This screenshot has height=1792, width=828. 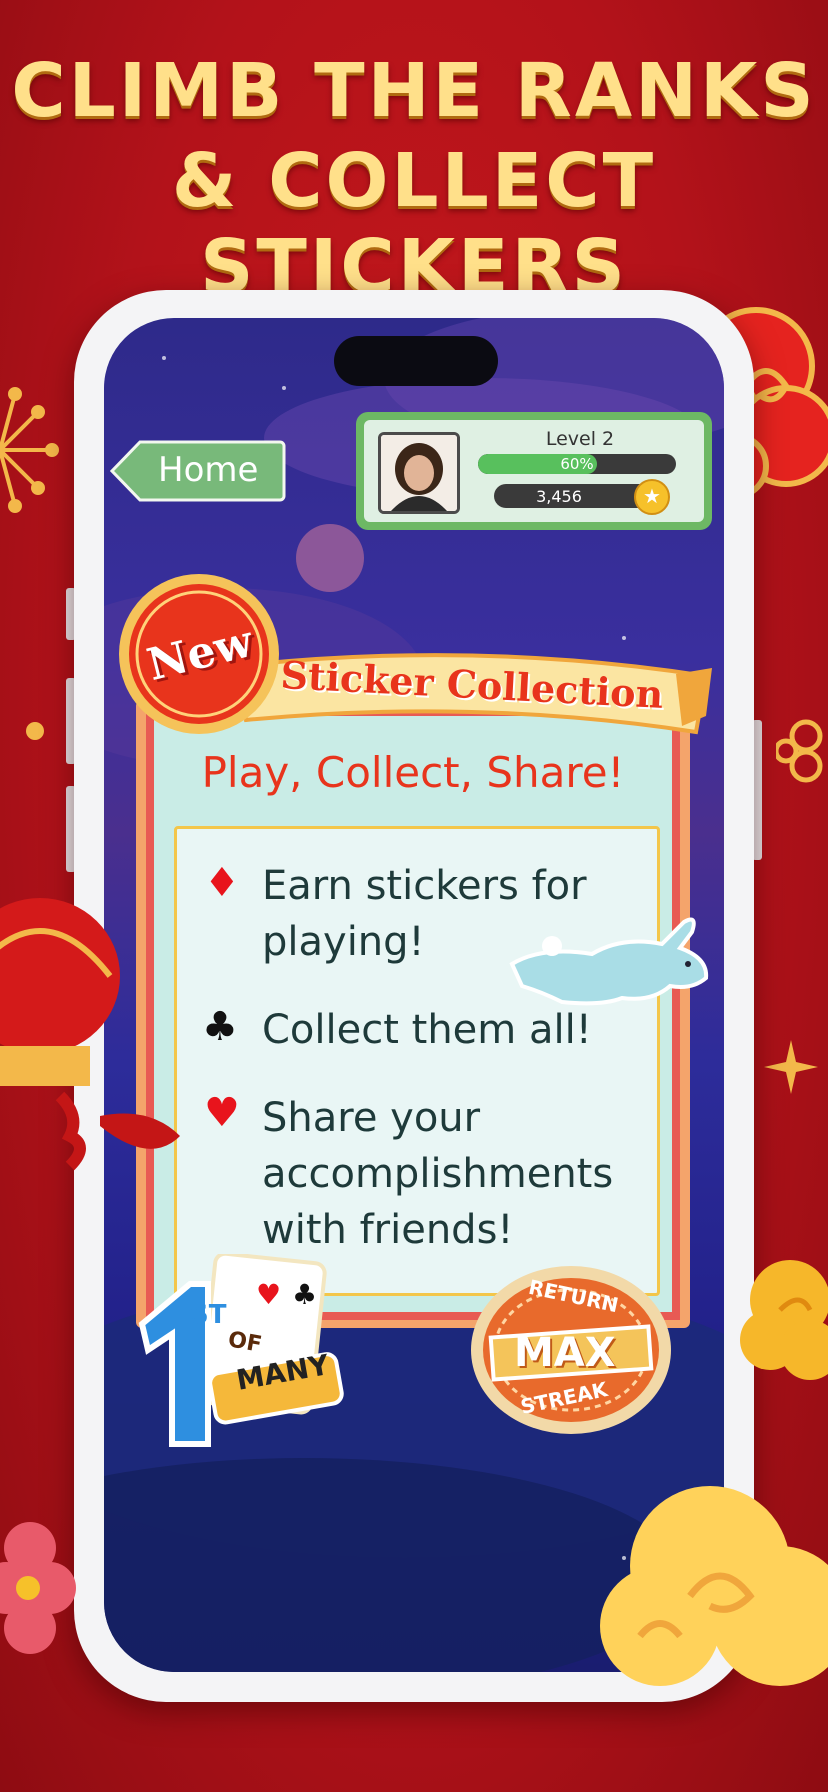 What do you see at coordinates (38, 1588) in the screenshot?
I see `flower-decoration` at bounding box center [38, 1588].